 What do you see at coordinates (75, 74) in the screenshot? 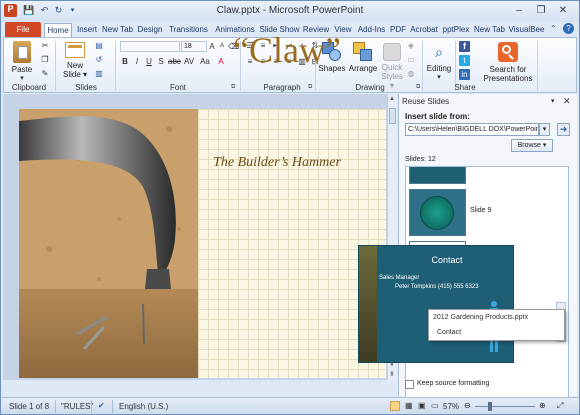
I see `new-slide-label-2: Slide ▾` at bounding box center [75, 74].